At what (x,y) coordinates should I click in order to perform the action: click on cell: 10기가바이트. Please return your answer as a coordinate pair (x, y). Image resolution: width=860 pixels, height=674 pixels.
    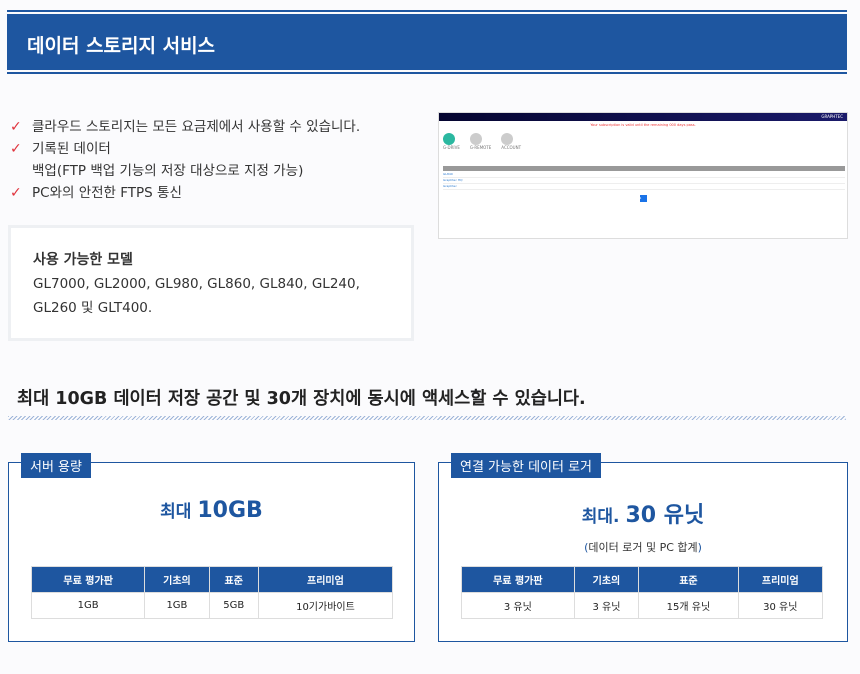
    Looking at the image, I should click on (325, 605).